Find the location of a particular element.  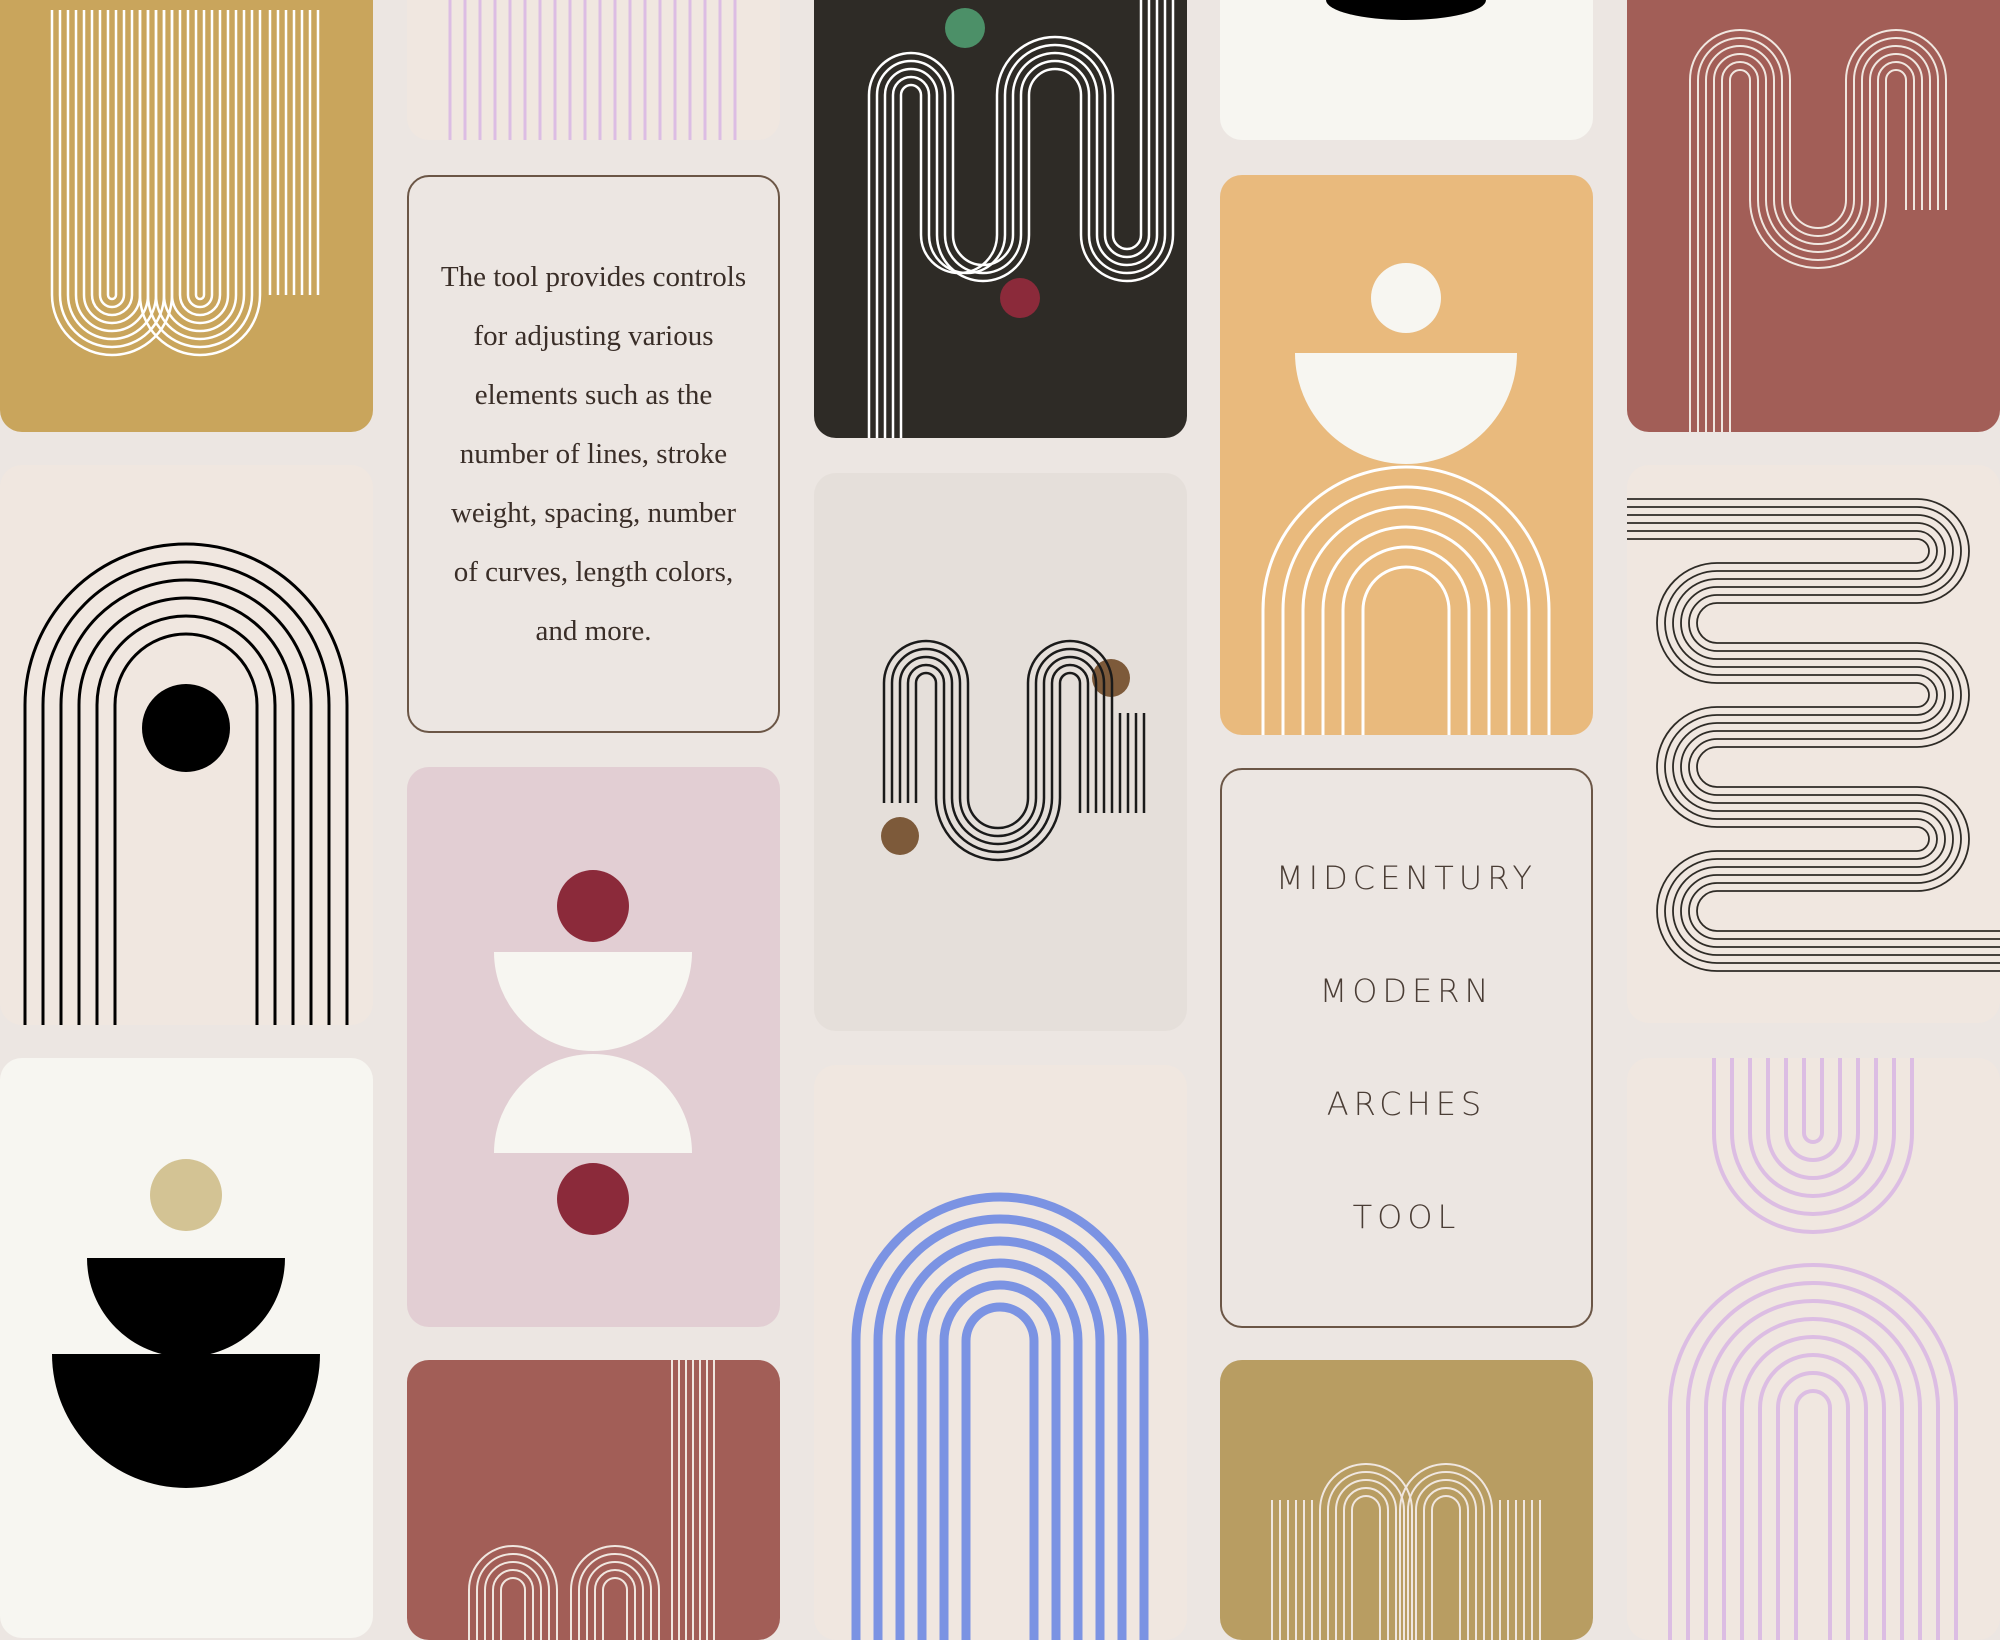

apricot-arch-illustration is located at coordinates (1406, 499).